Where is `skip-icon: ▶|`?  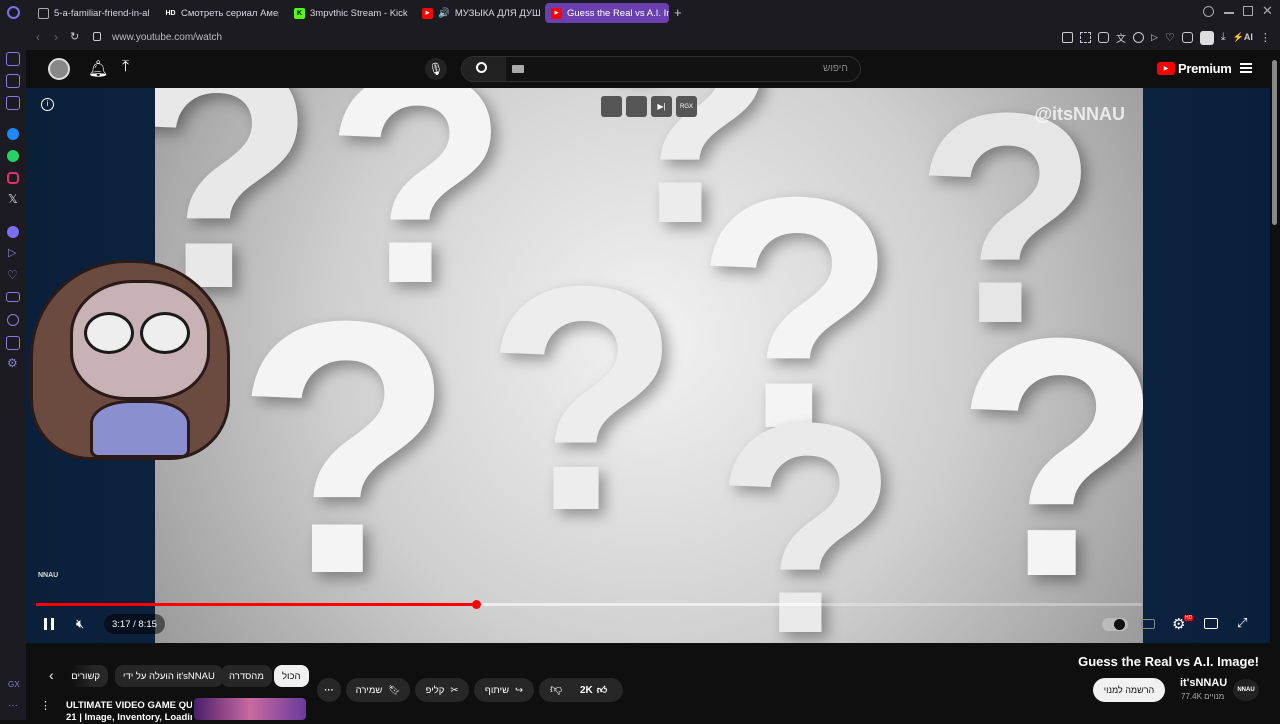 skip-icon: ▶| is located at coordinates (661, 106).